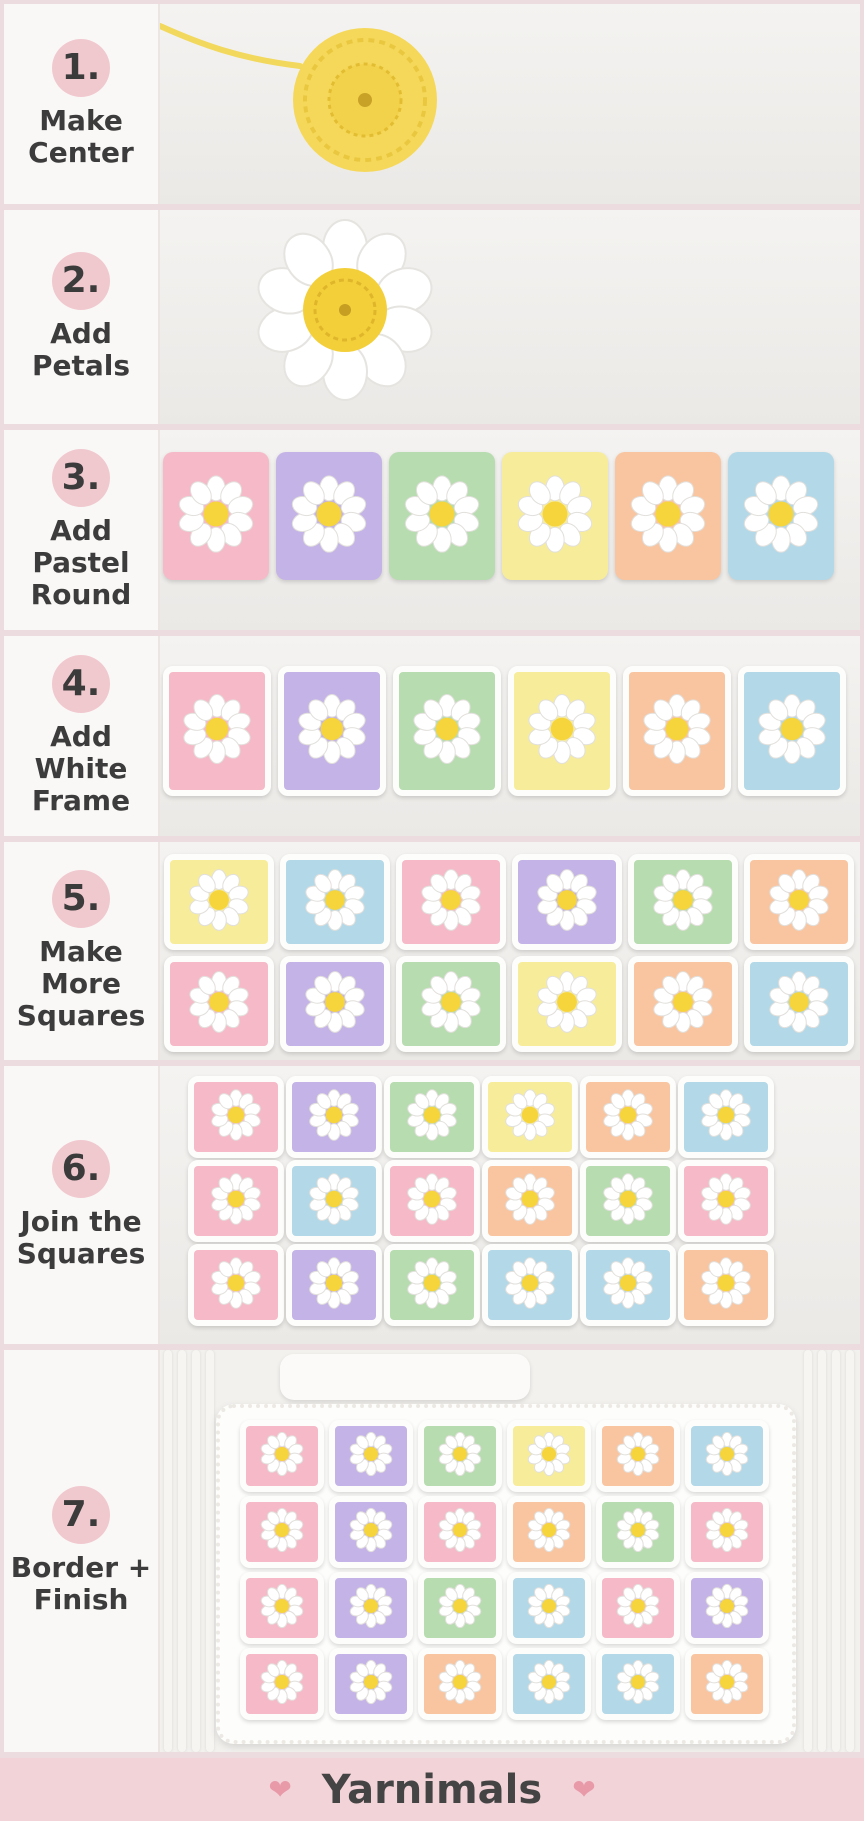  I want to click on step-3: 3. Add Pastel Round, so click(432, 530).